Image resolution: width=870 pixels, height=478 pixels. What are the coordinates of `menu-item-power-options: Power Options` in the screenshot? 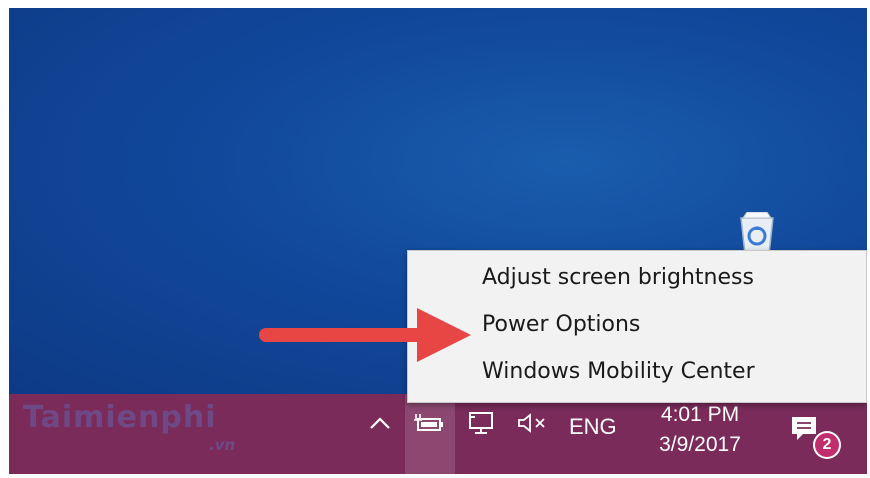 It's located at (561, 324).